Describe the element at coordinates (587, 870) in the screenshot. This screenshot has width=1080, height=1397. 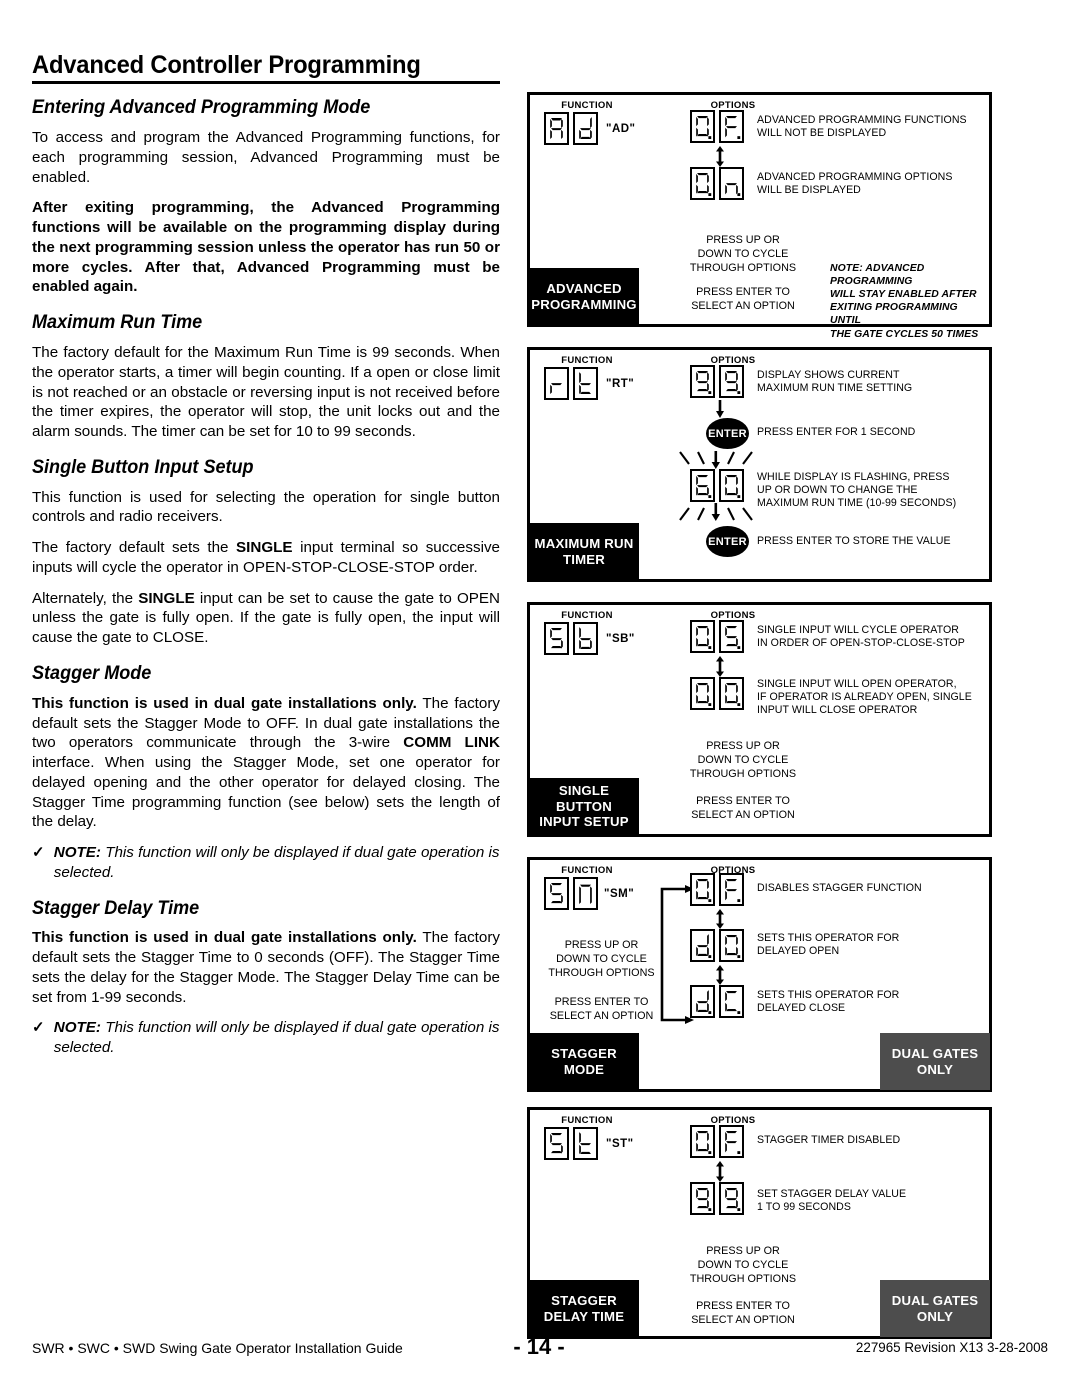
I see `diagram-4-function-header: FUNCTION` at that location.